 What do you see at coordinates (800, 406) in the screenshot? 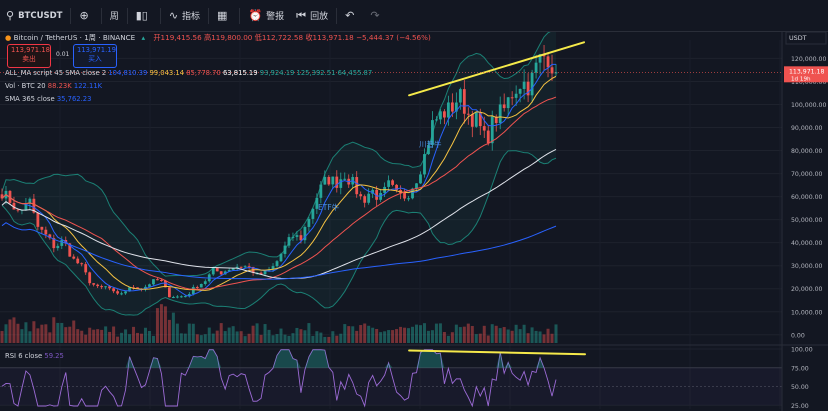
I see `rsi-tick-label: 25.00` at bounding box center [800, 406].